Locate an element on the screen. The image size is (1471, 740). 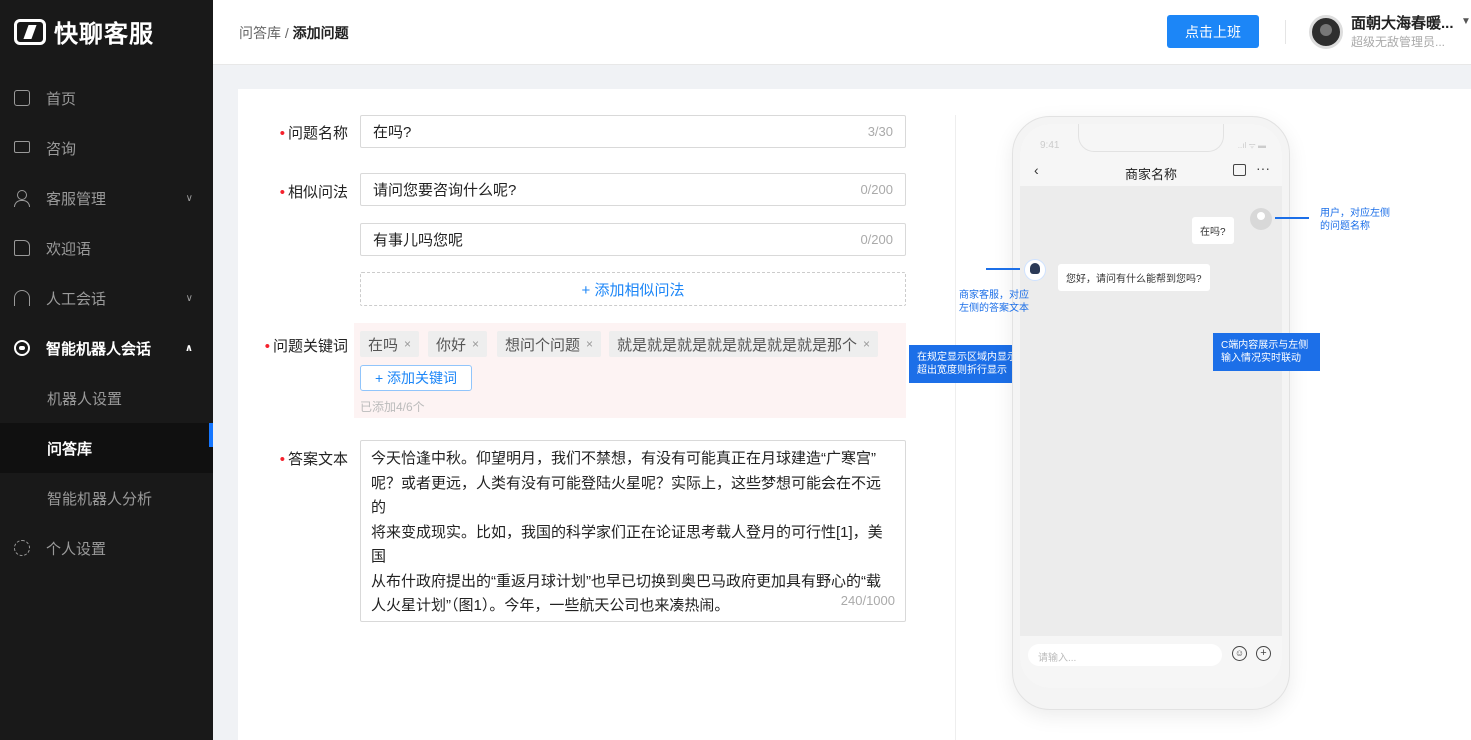
keywords-label: • 问题关键词 is located at coordinates (298, 345).